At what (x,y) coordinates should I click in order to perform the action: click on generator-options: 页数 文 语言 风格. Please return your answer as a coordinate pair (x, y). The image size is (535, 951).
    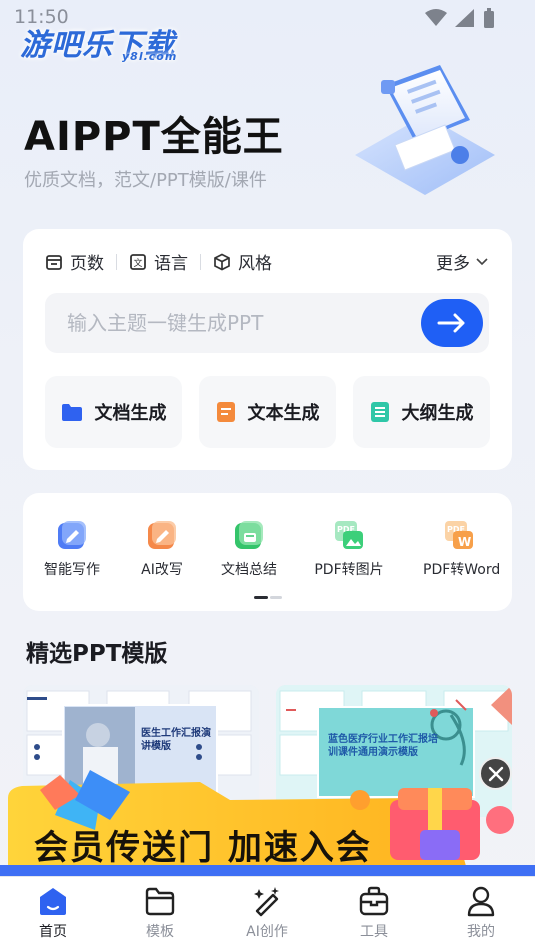
    Looking at the image, I should click on (158, 261).